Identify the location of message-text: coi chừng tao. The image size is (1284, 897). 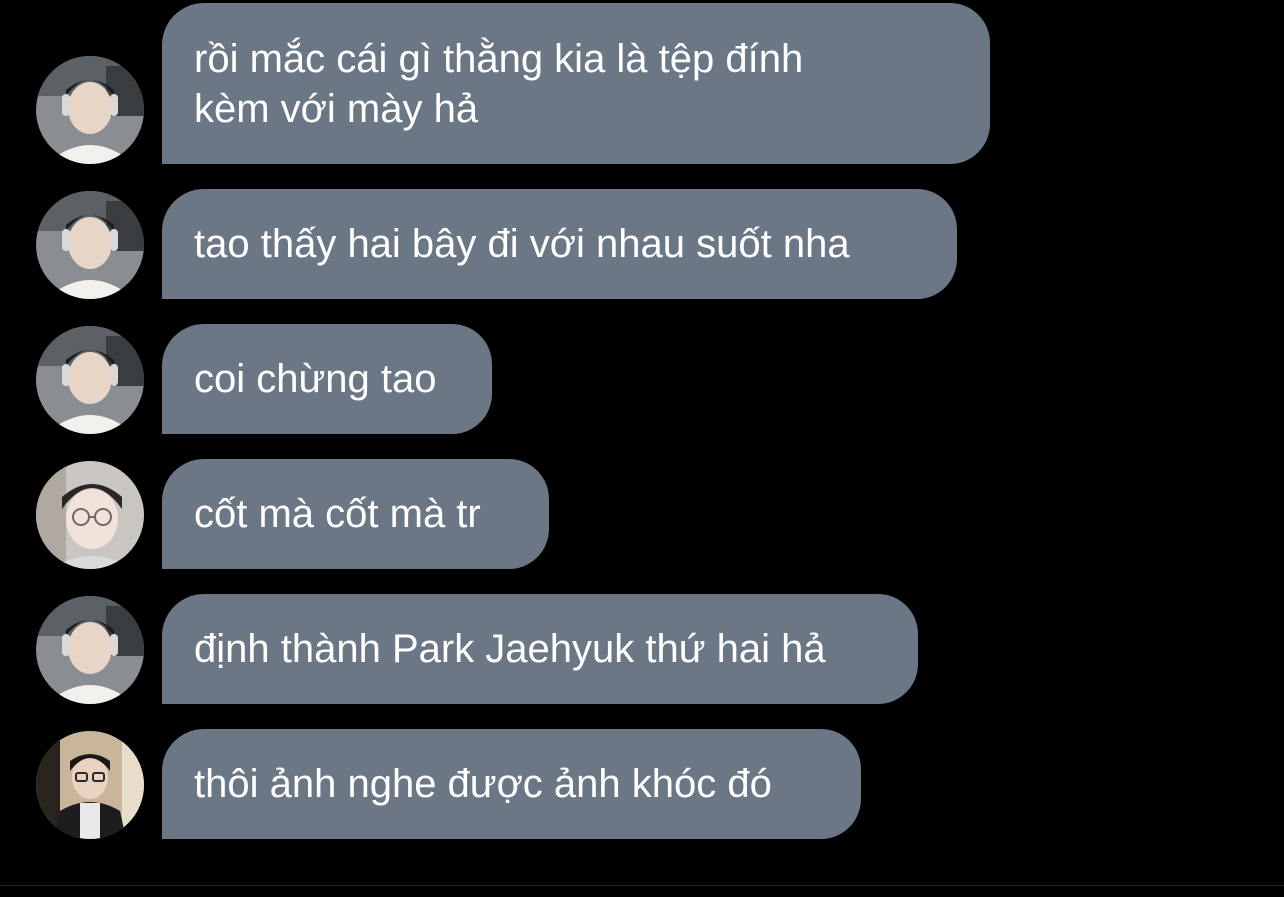
(315, 379).